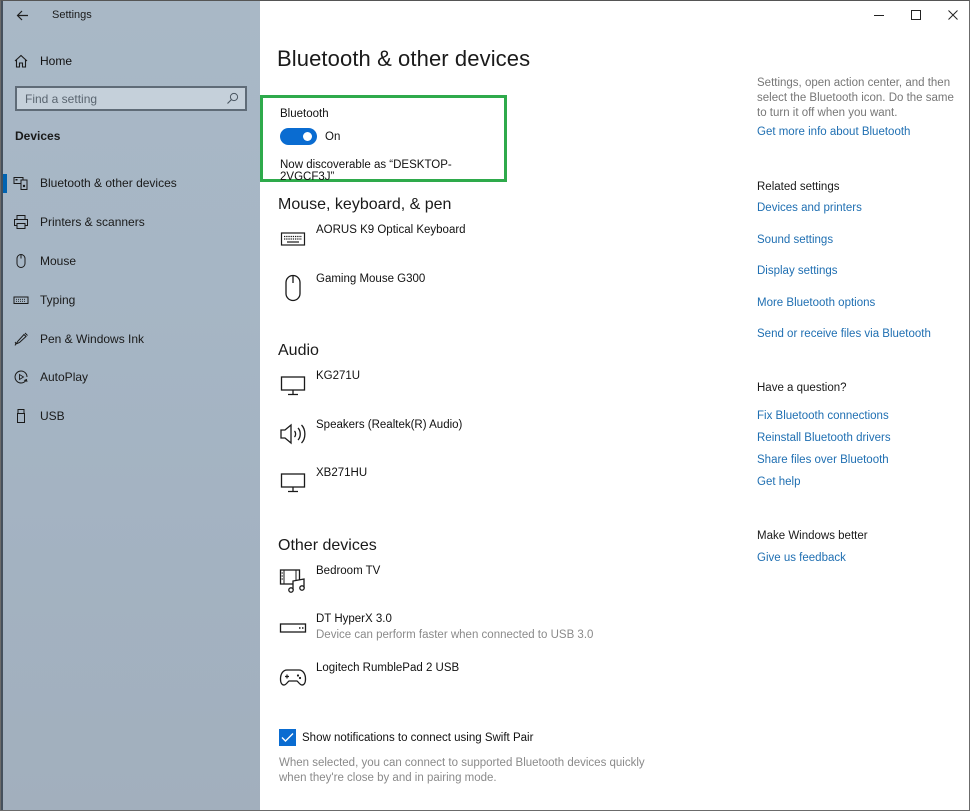 Image resolution: width=970 pixels, height=811 pixels. What do you see at coordinates (391, 230) in the screenshot?
I see `device-name: AORUS K9 Optical Keyboard` at bounding box center [391, 230].